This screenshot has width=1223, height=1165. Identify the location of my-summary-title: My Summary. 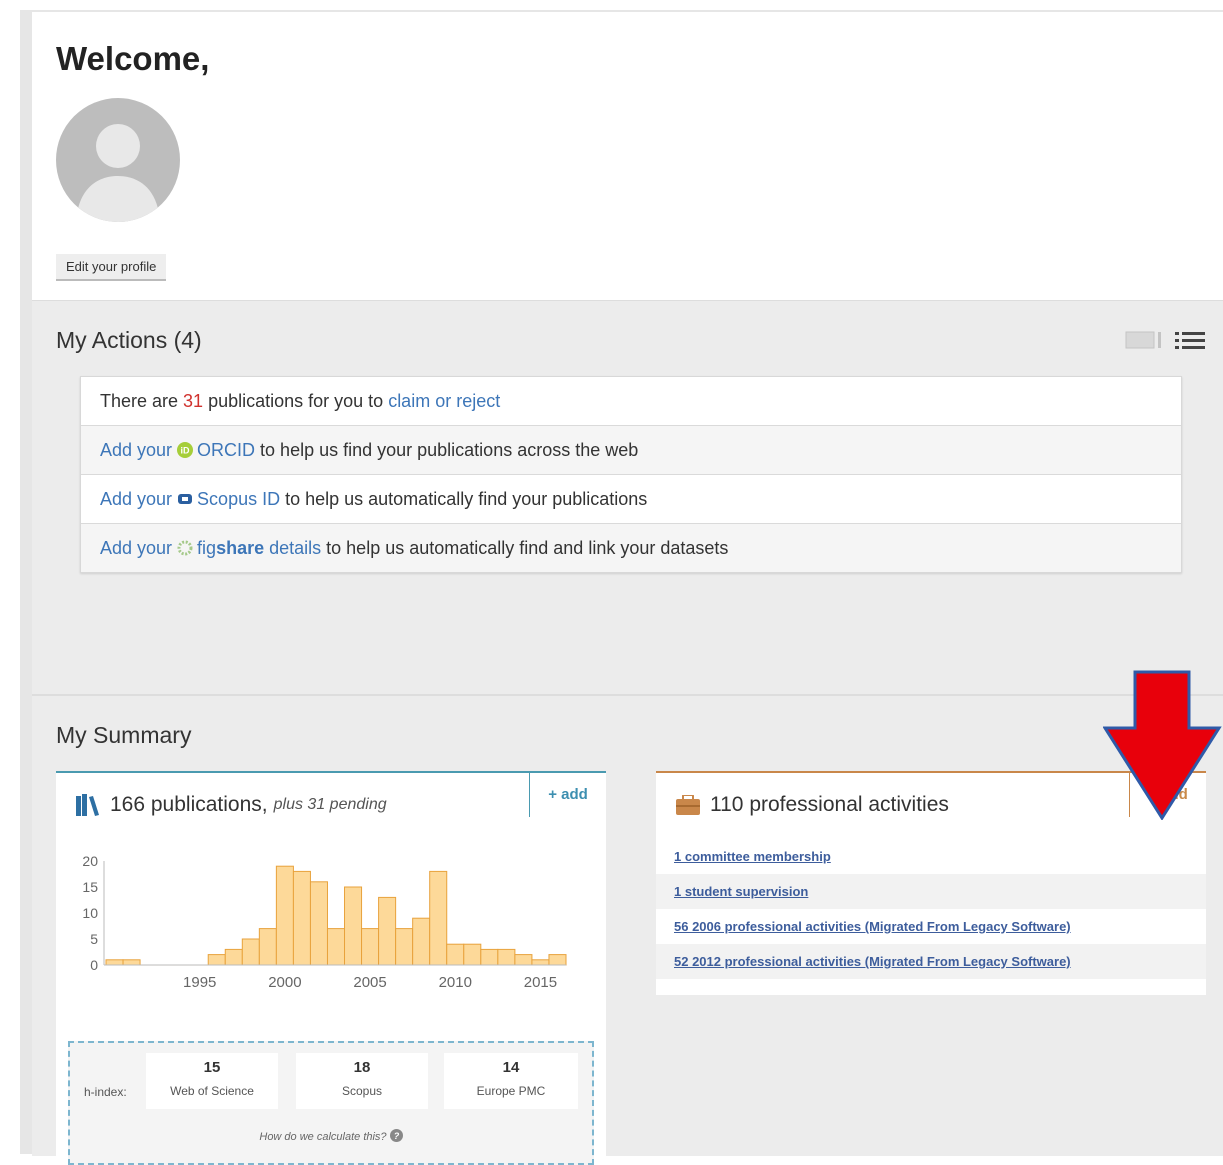
(123, 735).